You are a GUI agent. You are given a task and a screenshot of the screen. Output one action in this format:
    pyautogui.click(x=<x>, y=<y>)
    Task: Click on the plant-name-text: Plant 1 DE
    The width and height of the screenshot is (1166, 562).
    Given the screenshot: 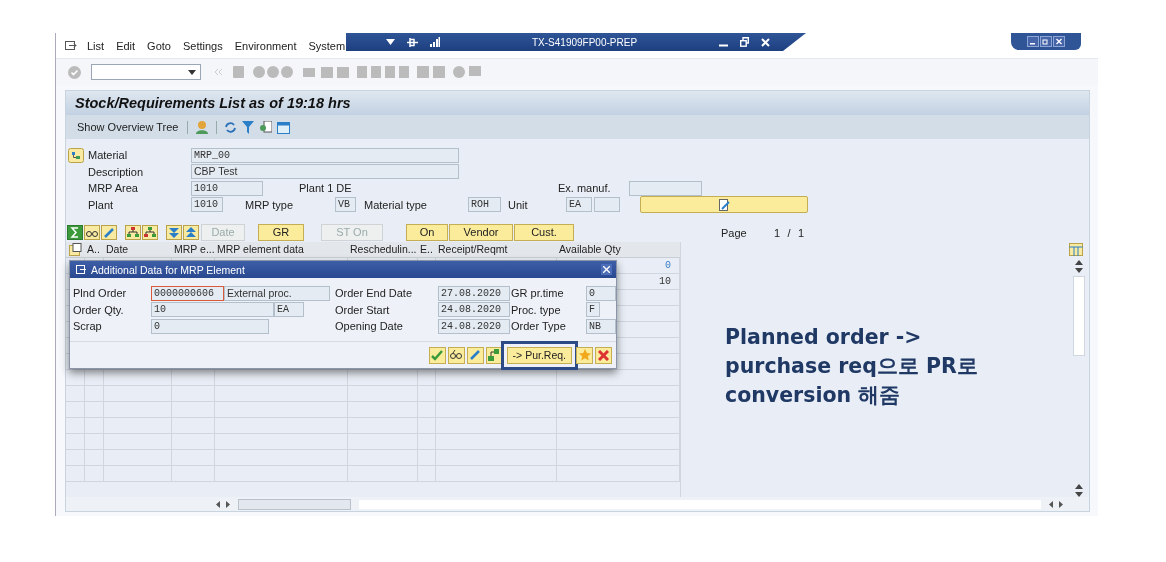 What is the action you would take?
    pyautogui.click(x=326, y=188)
    